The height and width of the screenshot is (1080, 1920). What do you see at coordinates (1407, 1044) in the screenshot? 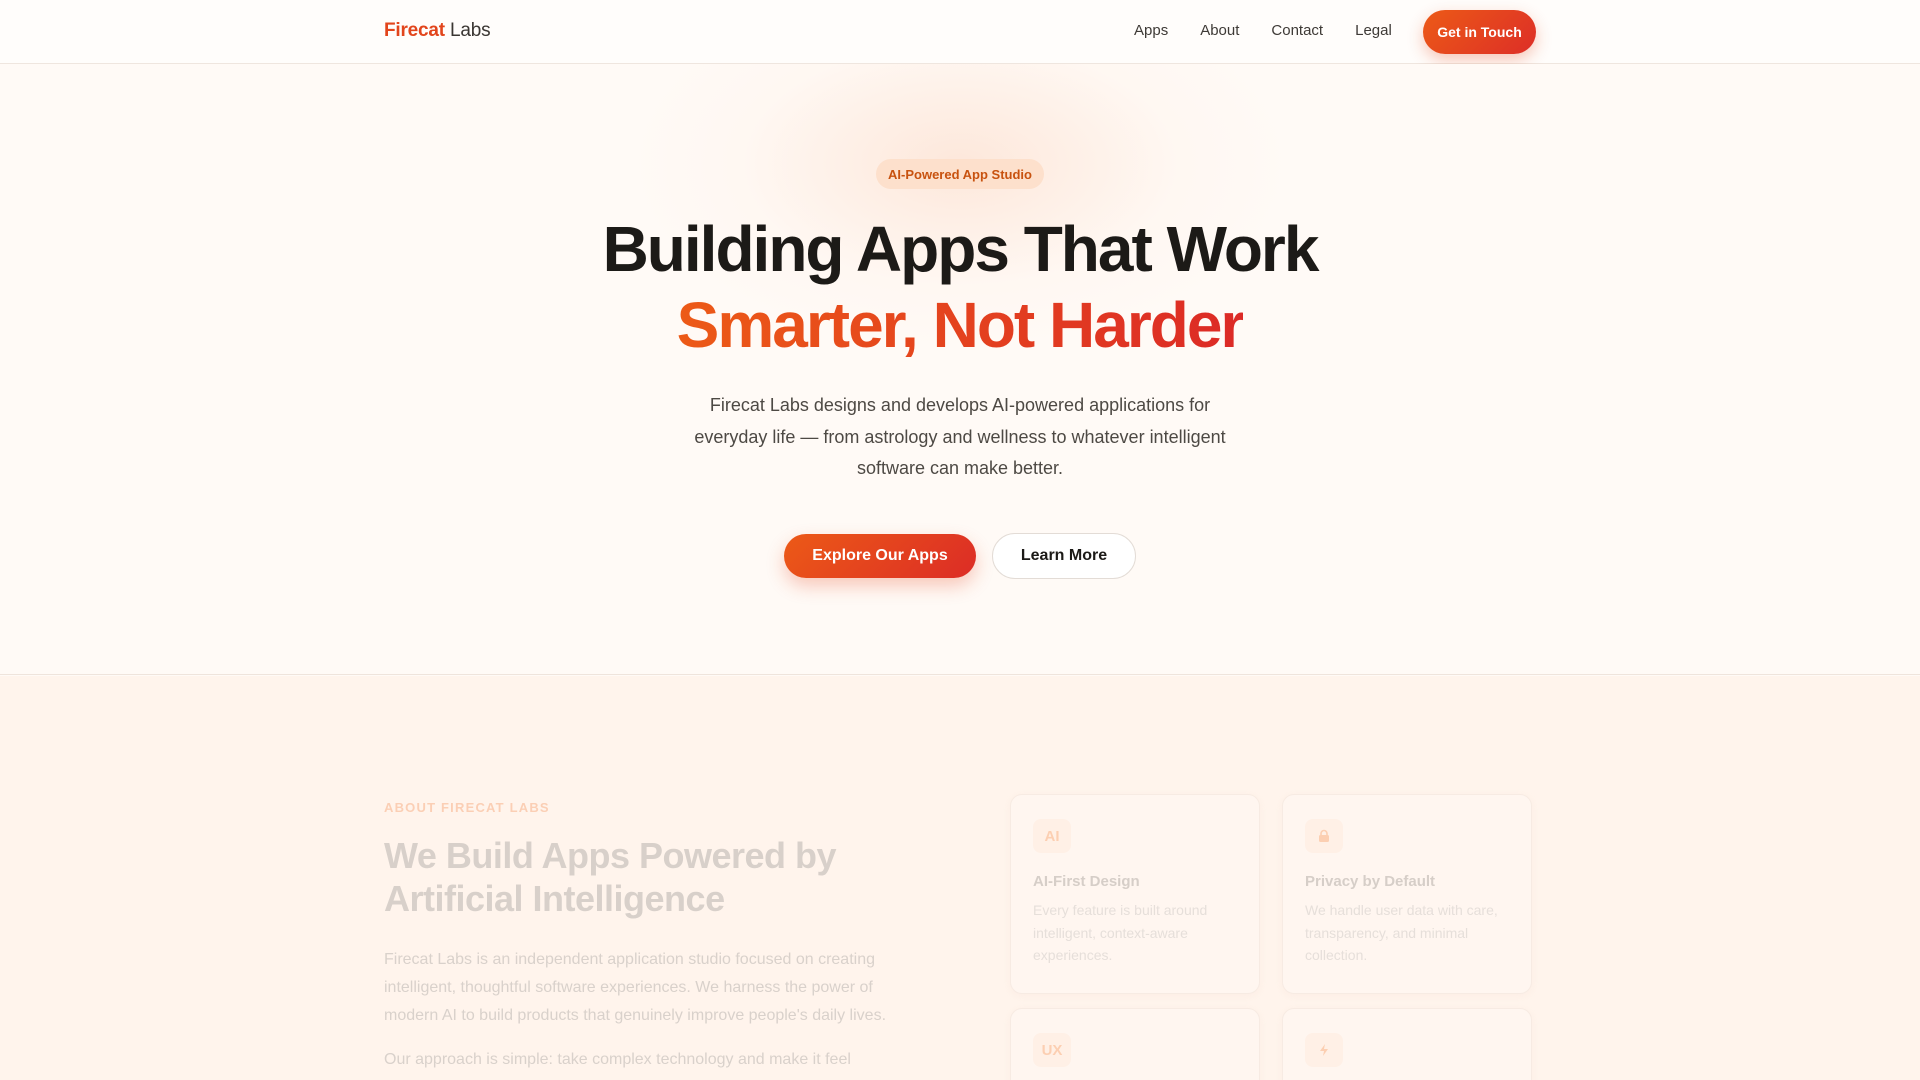
I see `feature-card-speed` at bounding box center [1407, 1044].